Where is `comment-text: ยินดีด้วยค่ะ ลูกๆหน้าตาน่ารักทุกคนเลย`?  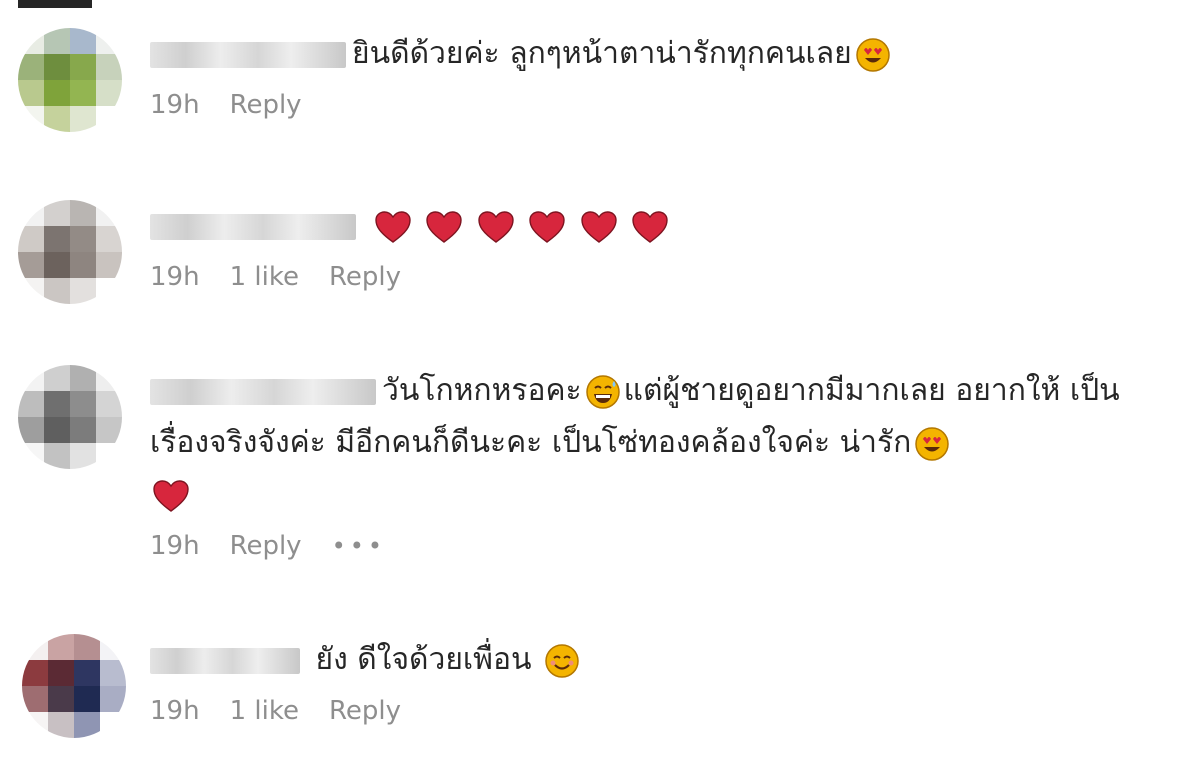 comment-text: ยินดีด้วยค่ะ ลูกๆหน้าตาน่ารักทุกคนเลย is located at coordinates (660, 54).